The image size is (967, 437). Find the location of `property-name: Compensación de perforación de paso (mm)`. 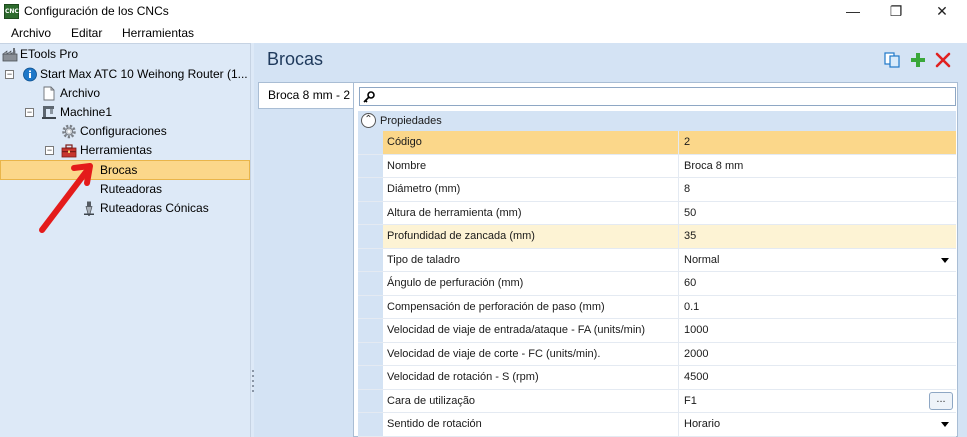

property-name: Compensación de perforación de paso (mm) is located at coordinates (531, 306).